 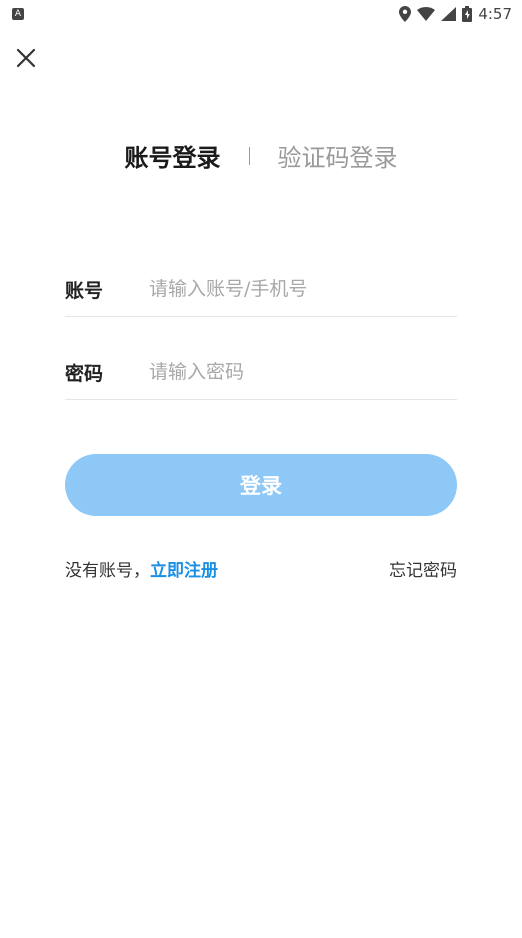 What do you see at coordinates (303, 289) in the screenshot?
I see `account-input` at bounding box center [303, 289].